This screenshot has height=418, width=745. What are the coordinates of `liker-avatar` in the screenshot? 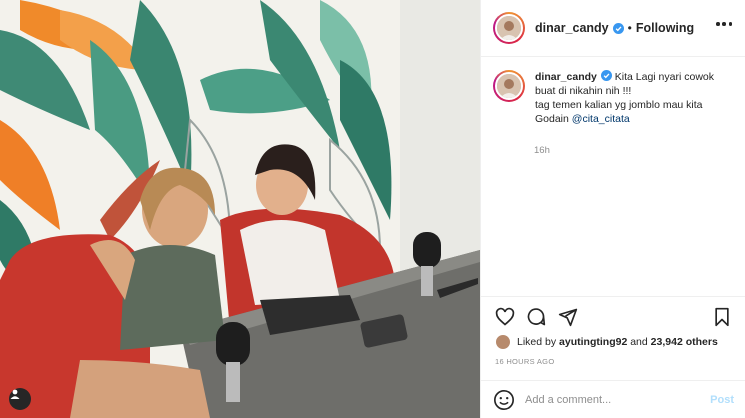 It's located at (503, 342).